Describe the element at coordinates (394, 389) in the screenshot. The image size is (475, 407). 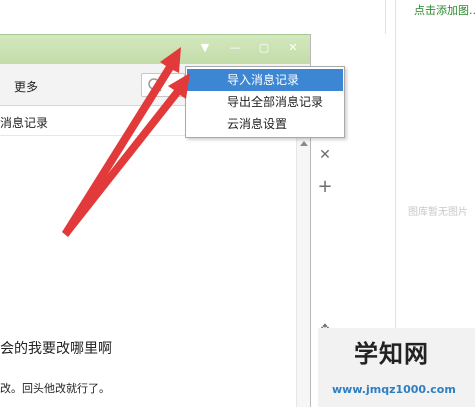
I see `watermark-url: www.jmqz1000.com` at that location.